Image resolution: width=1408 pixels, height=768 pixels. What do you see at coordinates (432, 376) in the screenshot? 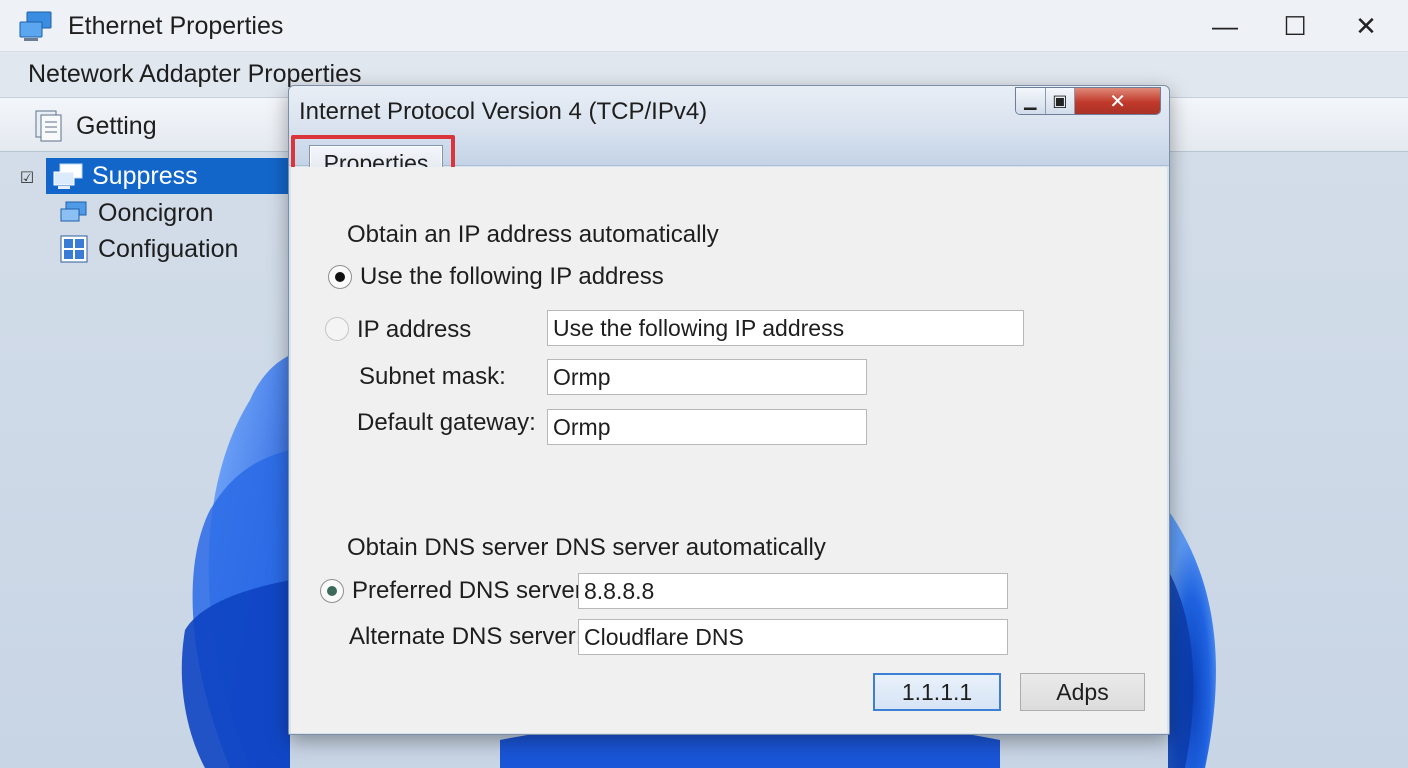
I see `subnet-mask-label: Subnet mask:` at bounding box center [432, 376].